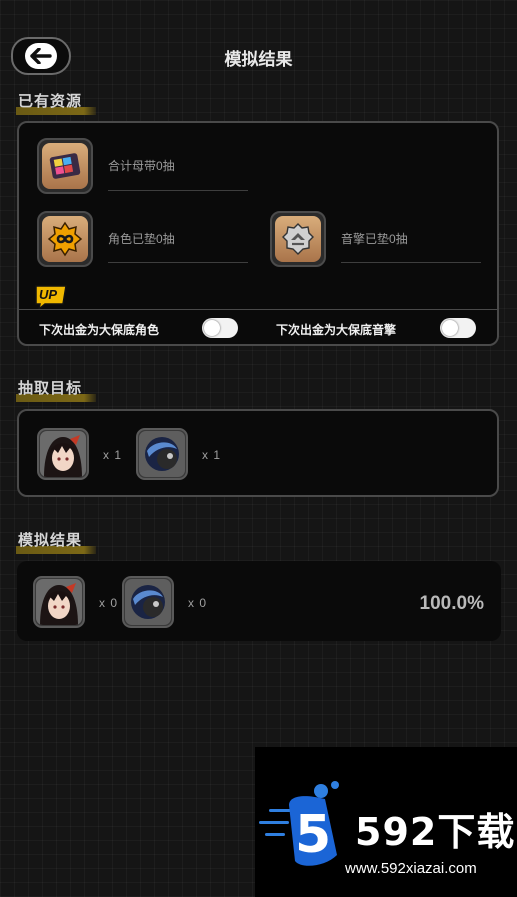  I want to click on target-engine-qty: x 1, so click(212, 455).